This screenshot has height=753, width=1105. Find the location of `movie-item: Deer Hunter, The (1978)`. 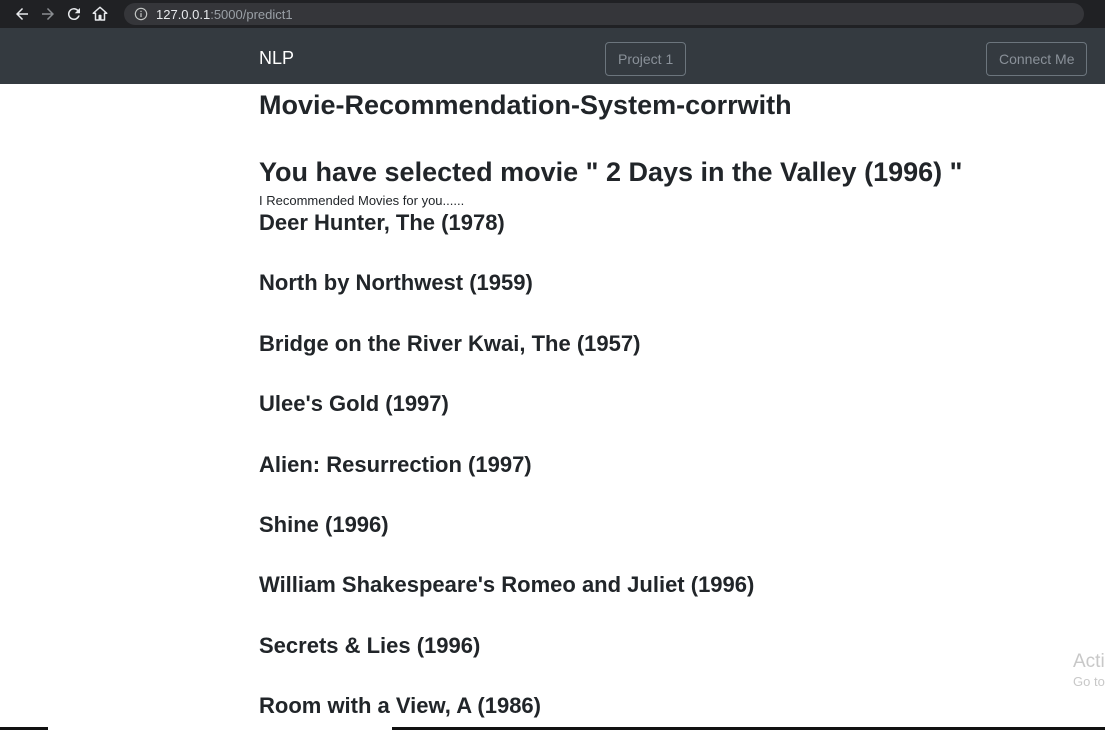

movie-item: Deer Hunter, The (1978) is located at coordinates (382, 222).